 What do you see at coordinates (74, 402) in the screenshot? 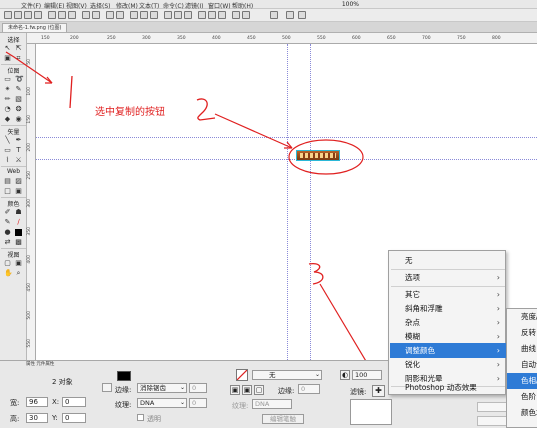
I see `x-input: 0` at bounding box center [74, 402].